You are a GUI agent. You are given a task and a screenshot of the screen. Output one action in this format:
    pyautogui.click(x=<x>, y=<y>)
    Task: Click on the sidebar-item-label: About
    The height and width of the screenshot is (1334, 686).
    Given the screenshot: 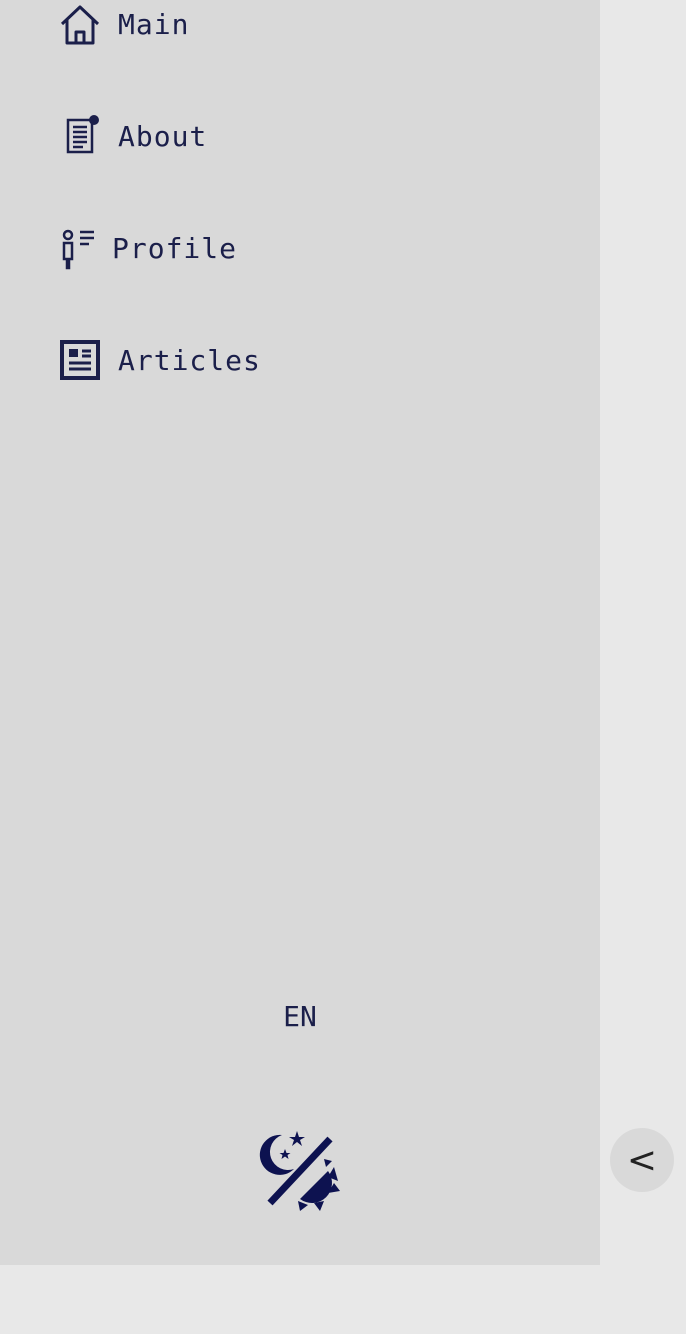 What is the action you would take?
    pyautogui.click(x=163, y=136)
    